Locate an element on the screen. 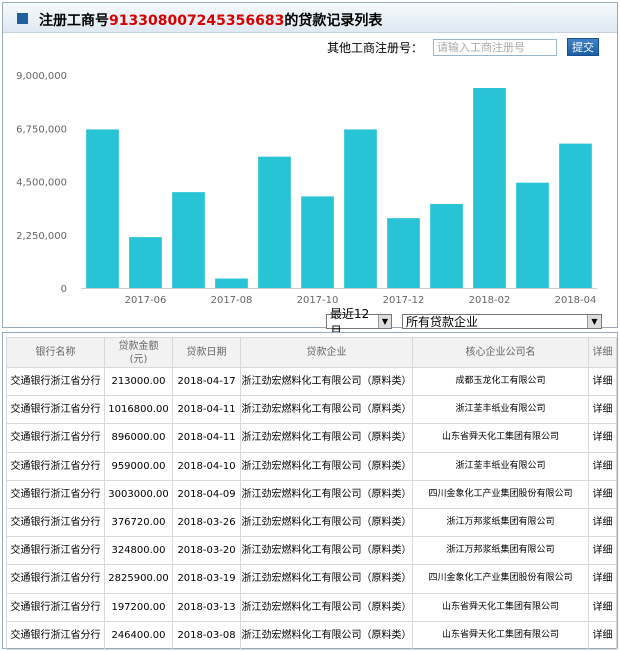  column-header: 贷款金额 (元) is located at coordinates (138, 352).